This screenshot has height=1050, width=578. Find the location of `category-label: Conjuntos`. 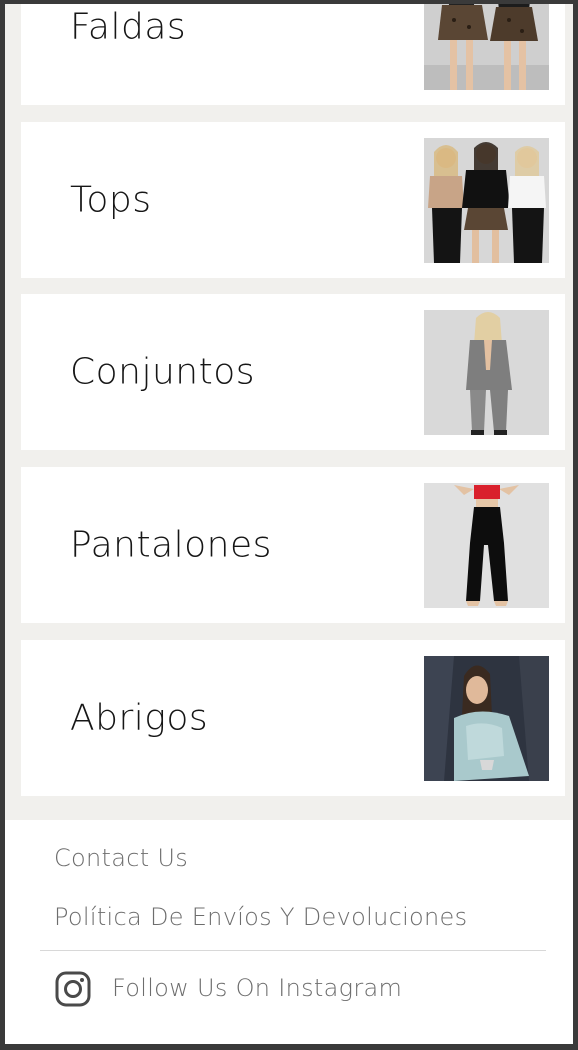

category-label: Conjuntos is located at coordinates (163, 372).